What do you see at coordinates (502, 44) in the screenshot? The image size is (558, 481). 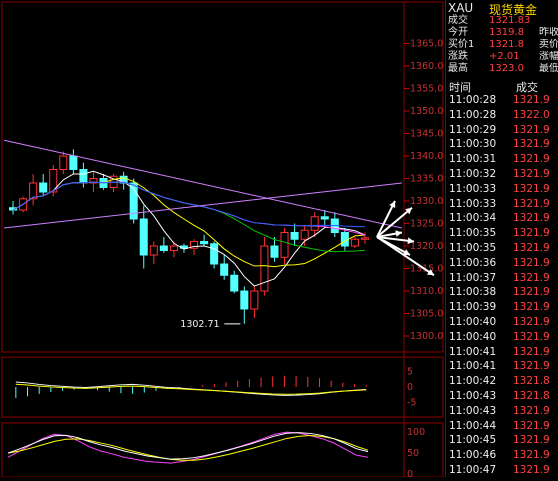 I see `quote-row: 买价1 1321.8 卖价` at bounding box center [502, 44].